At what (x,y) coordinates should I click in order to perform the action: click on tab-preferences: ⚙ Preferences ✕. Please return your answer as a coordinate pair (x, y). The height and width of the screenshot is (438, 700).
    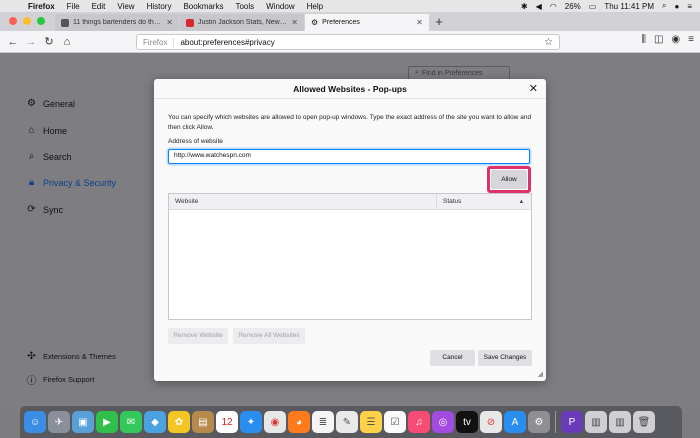
    Looking at the image, I should click on (367, 22).